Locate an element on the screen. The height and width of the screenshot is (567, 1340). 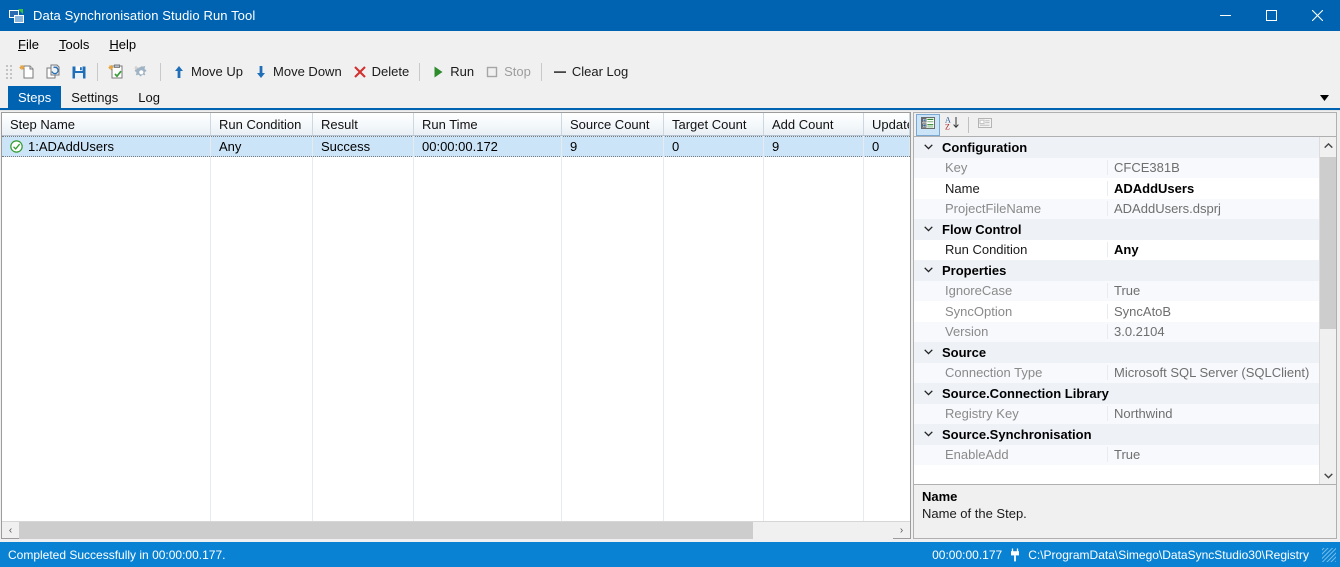
sort-alphabetical-button: A Z is located at coordinates (952, 125).